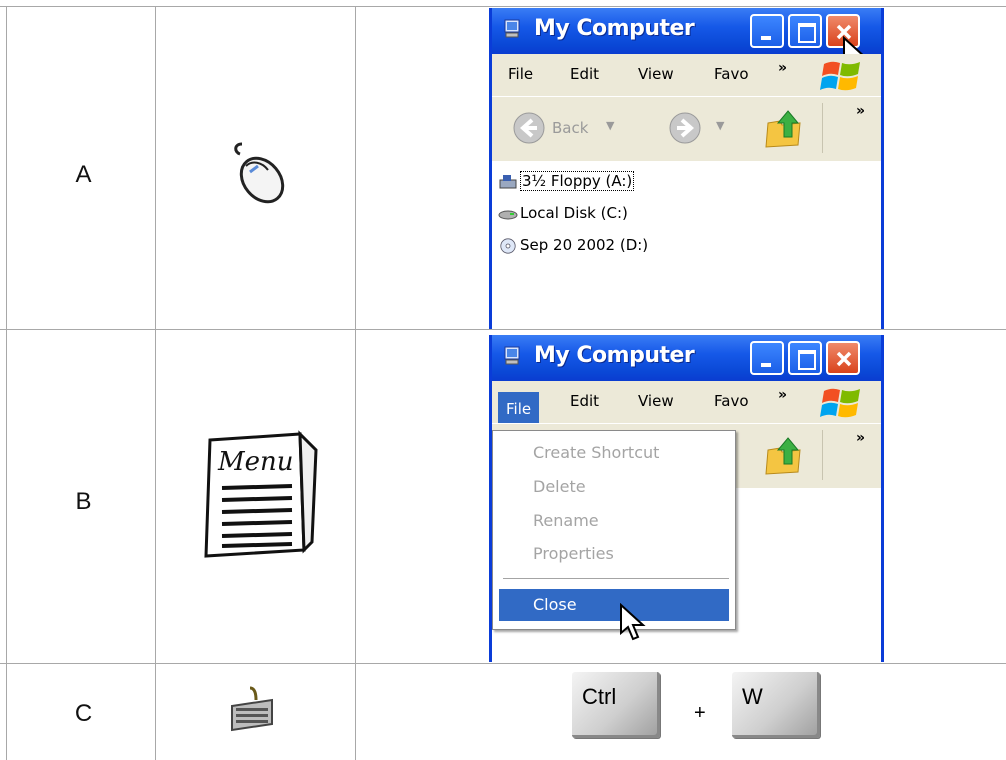  Describe the element at coordinates (503, 663) in the screenshot. I see `table-divider-bc` at that location.